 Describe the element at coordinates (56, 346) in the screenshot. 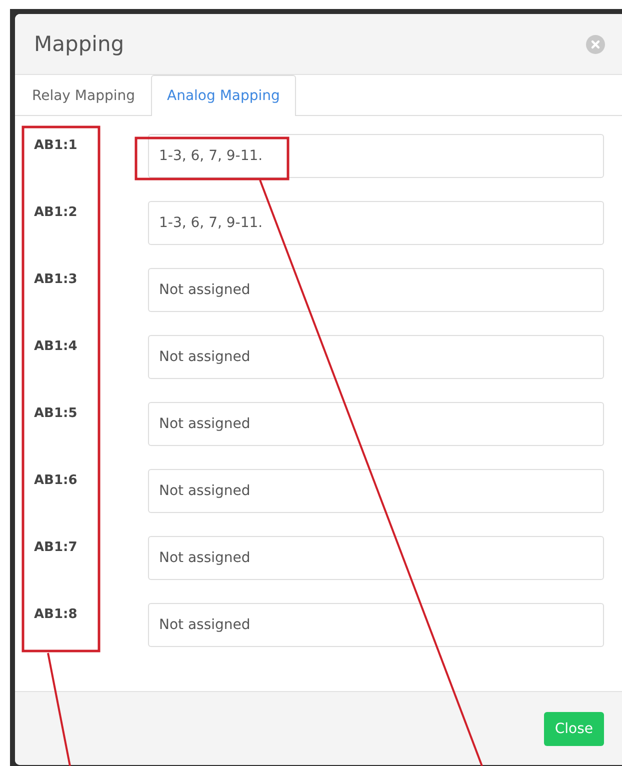

I see `channel-label: AB1:4` at that location.